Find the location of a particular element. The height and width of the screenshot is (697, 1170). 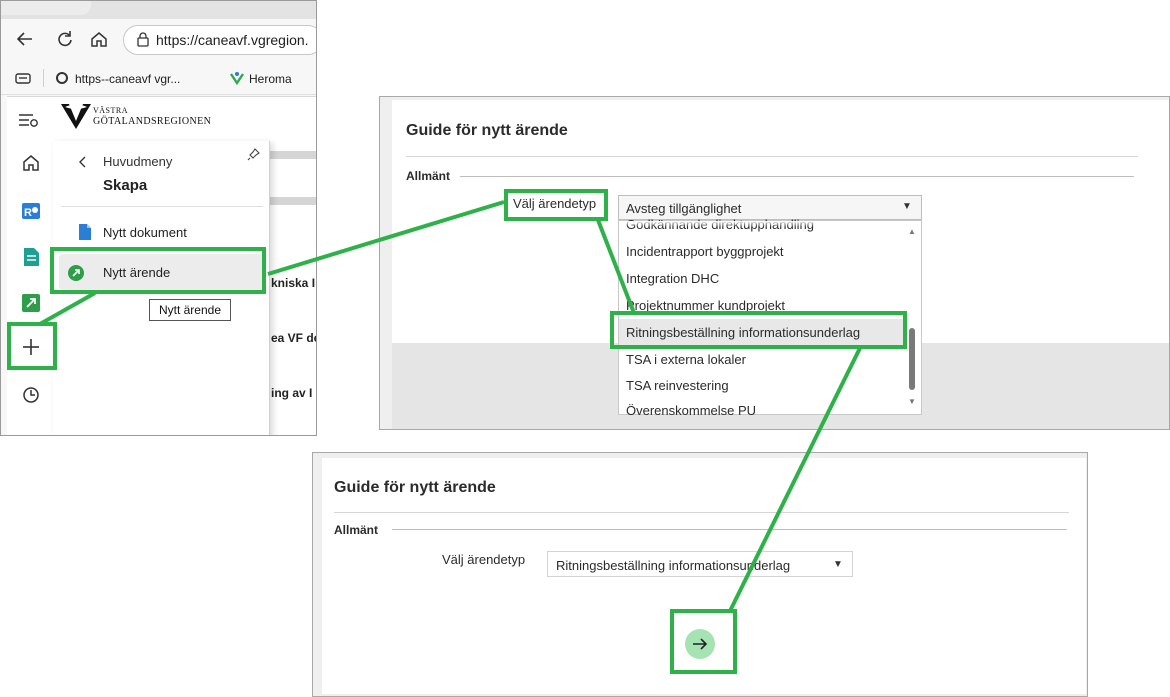

url-text: https://caneavf.vgregion. is located at coordinates (232, 40).